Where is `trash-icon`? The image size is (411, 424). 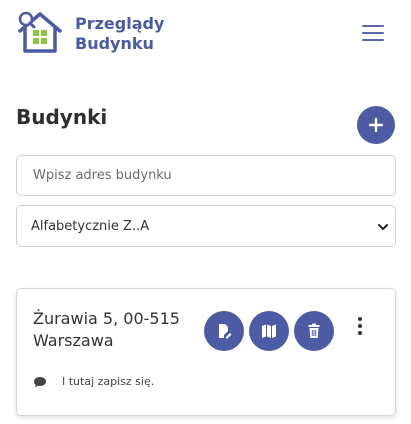
trash-icon is located at coordinates (314, 330).